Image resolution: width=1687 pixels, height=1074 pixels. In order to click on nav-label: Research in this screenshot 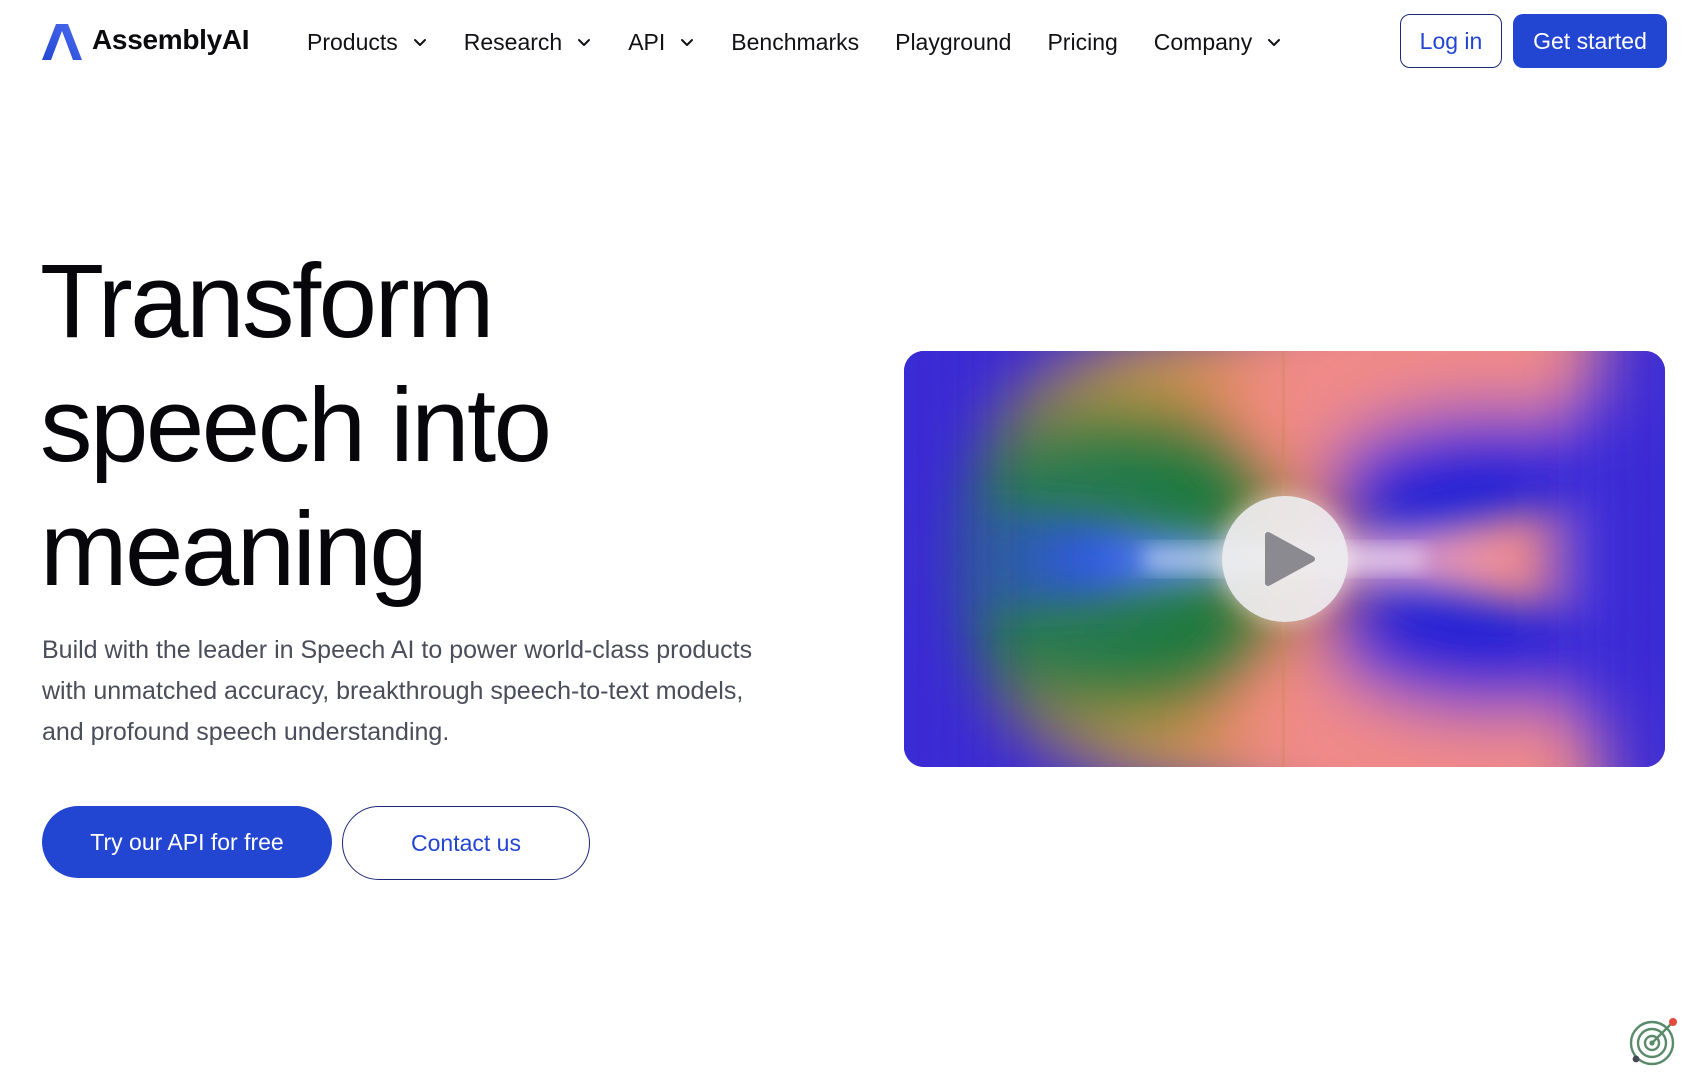, I will do `click(513, 41)`.